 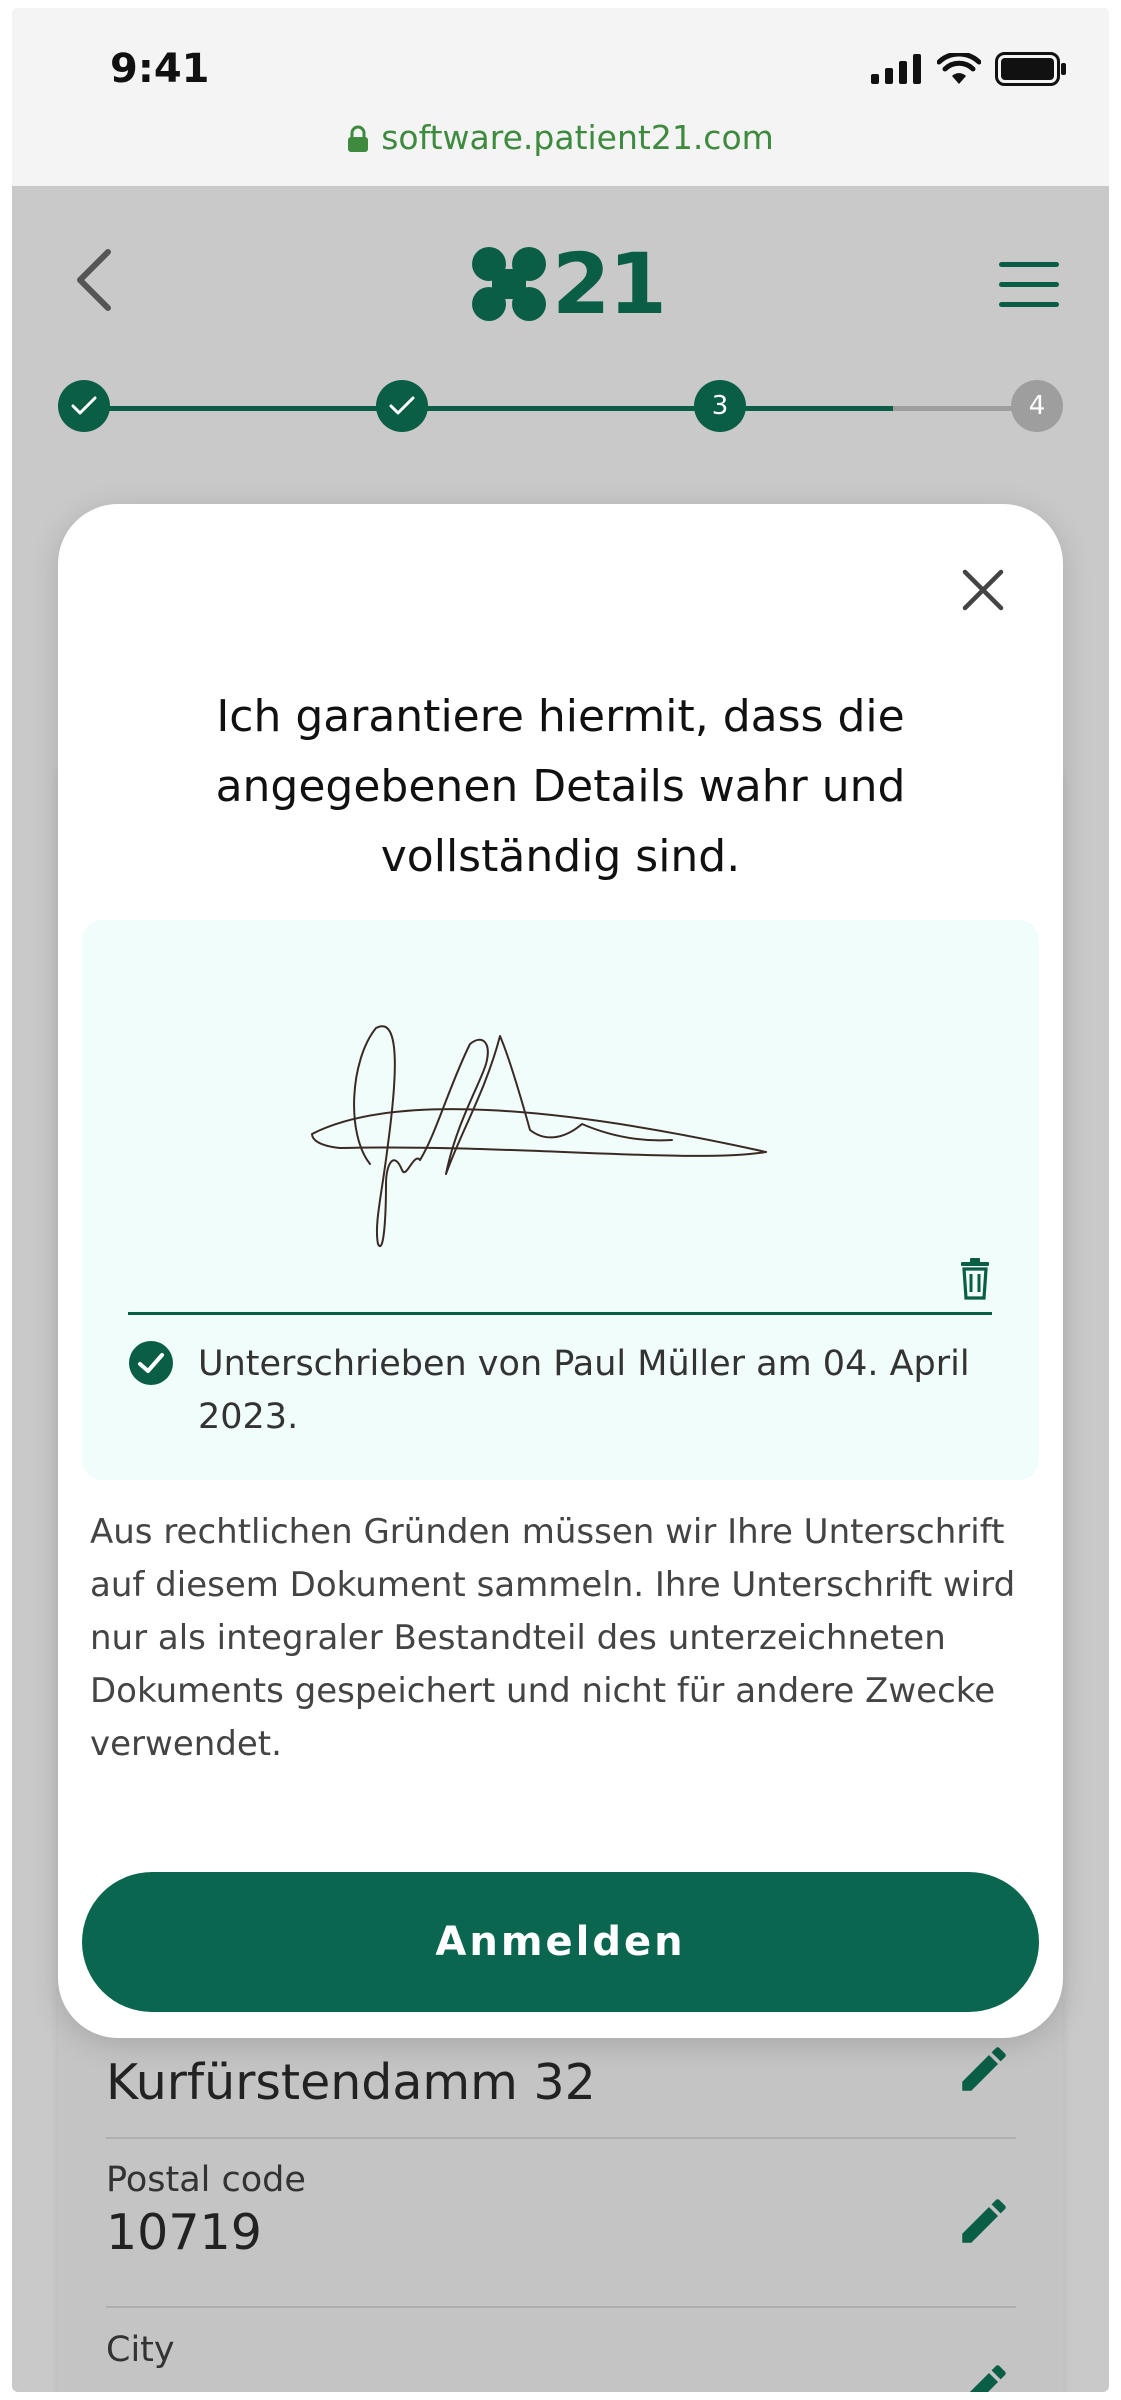 What do you see at coordinates (140, 2350) in the screenshot?
I see `city-label: City` at bounding box center [140, 2350].